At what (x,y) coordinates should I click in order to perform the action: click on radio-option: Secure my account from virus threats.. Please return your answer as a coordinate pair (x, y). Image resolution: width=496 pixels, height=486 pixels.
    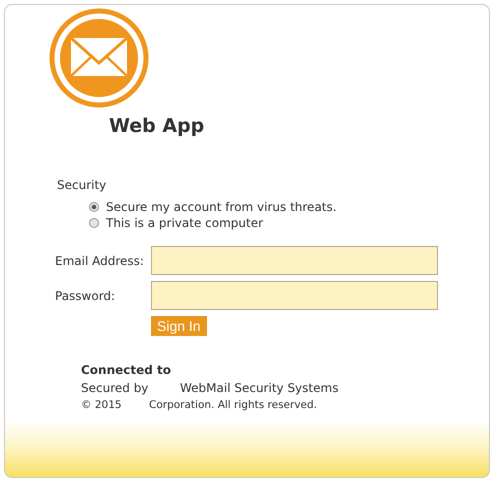
    Looking at the image, I should click on (289, 207).